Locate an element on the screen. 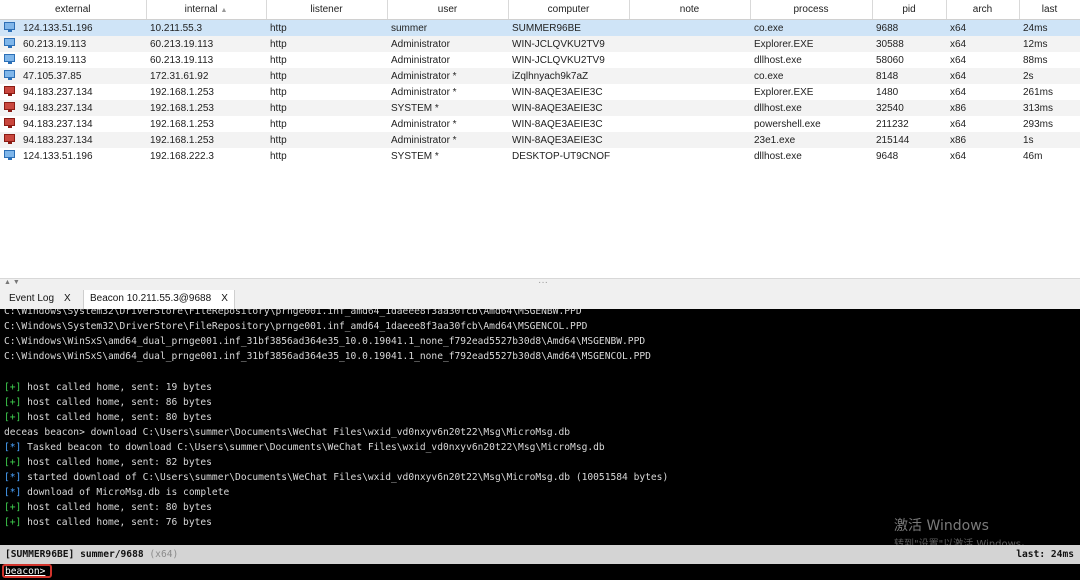 The image size is (1080, 580). column-header-label: user is located at coordinates (447, 9).